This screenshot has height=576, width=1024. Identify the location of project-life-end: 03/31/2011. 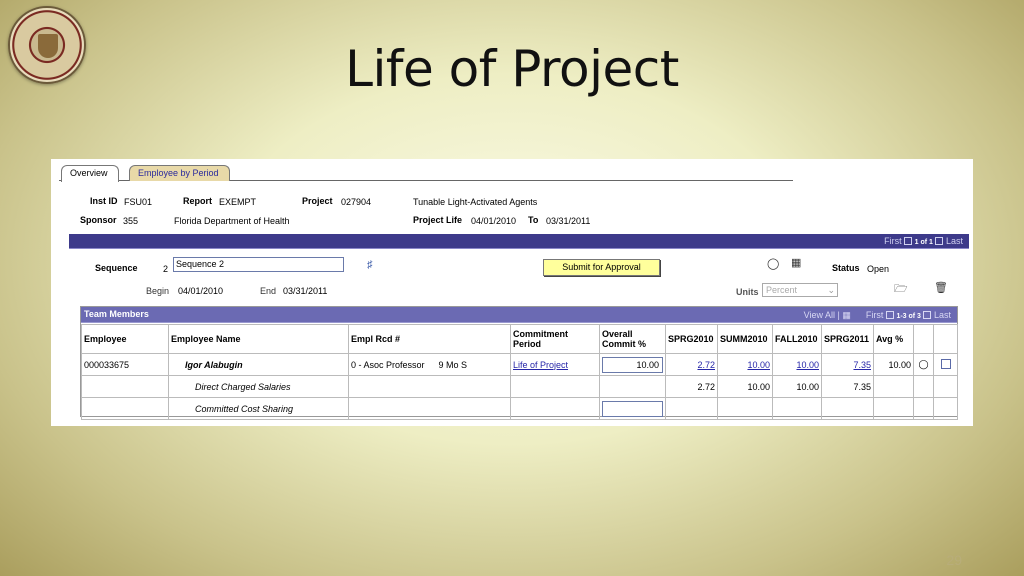
(568, 221).